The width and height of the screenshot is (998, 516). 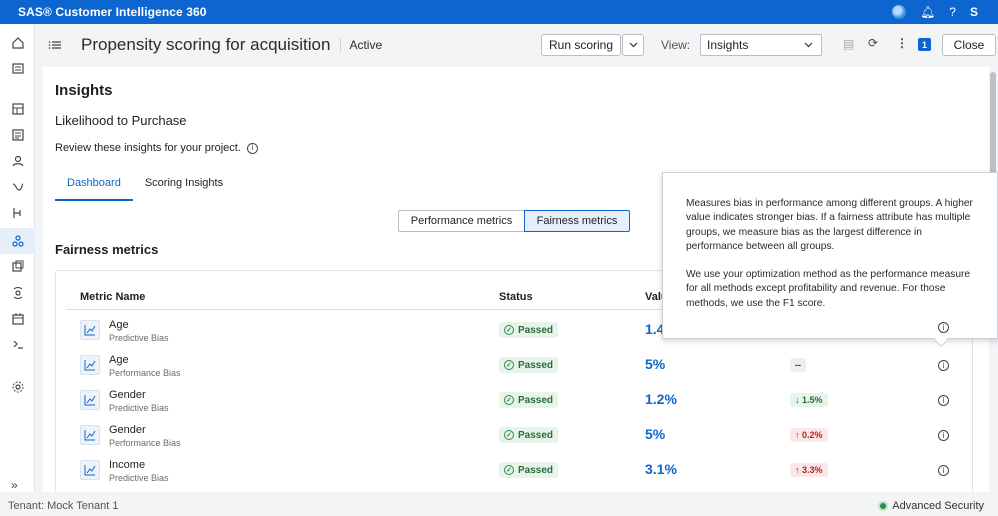 I want to click on tasks-icon, so click(x=17, y=345).